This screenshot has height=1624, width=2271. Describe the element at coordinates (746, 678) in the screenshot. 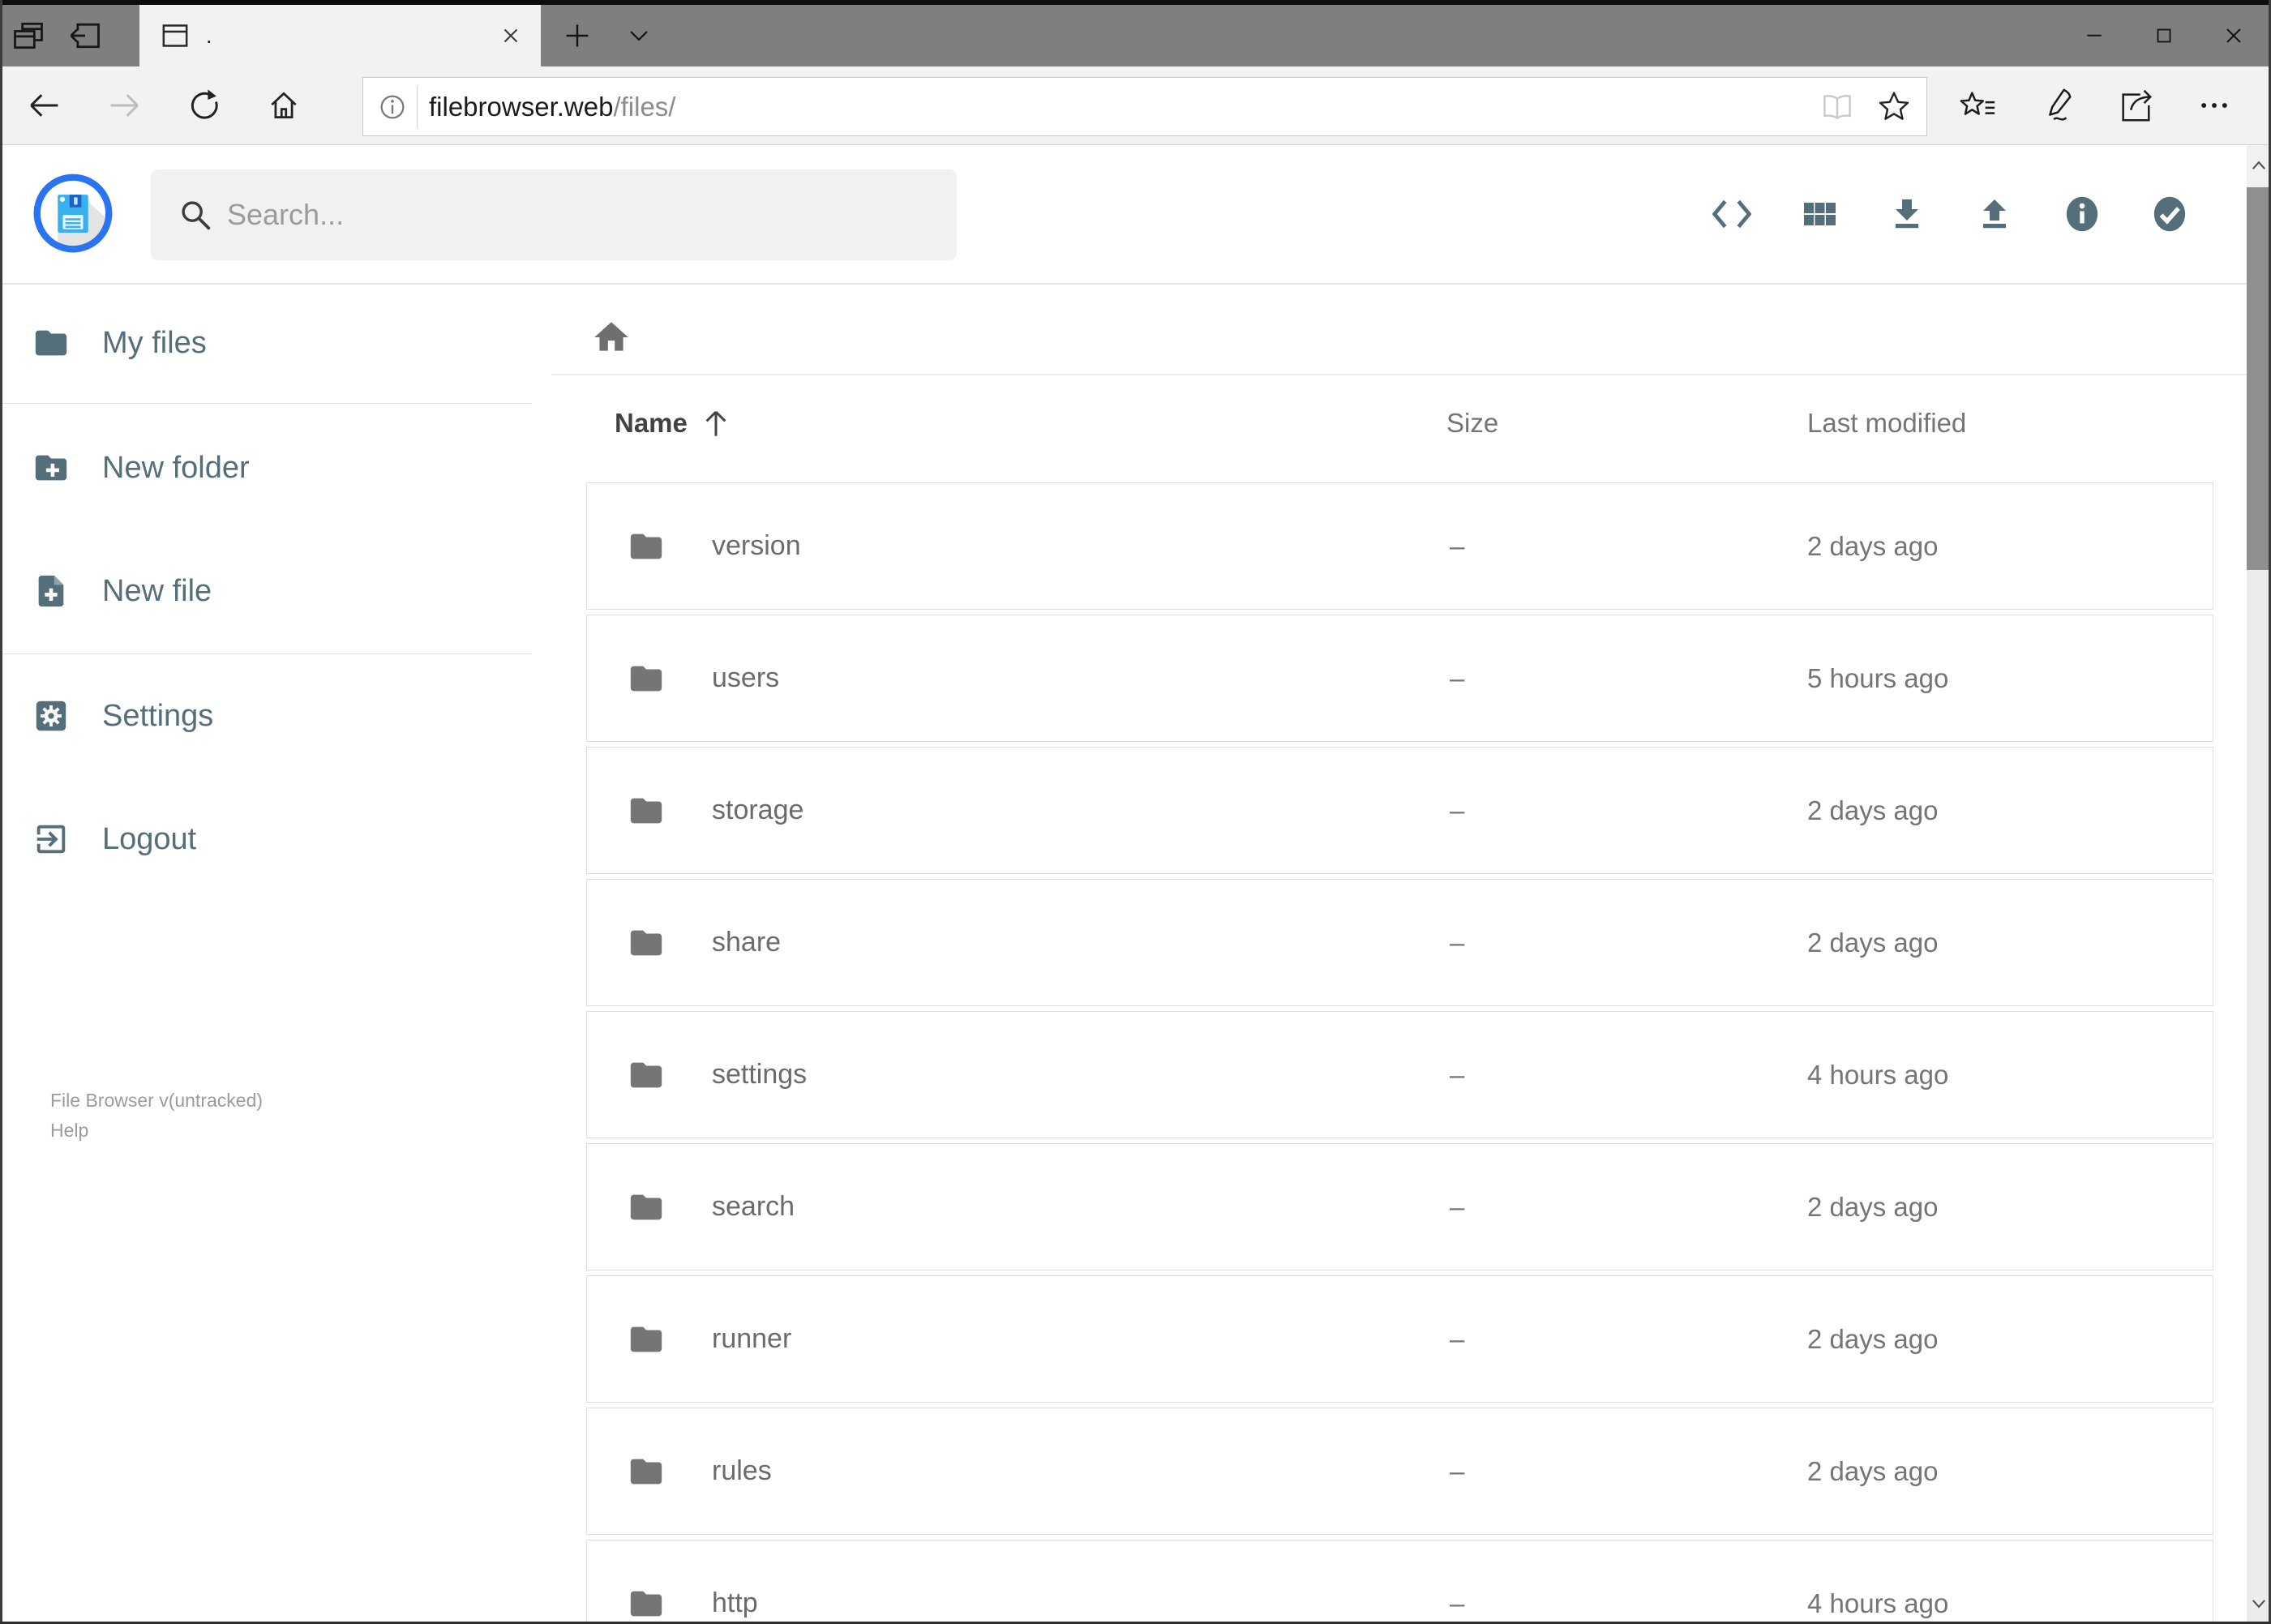

I see `file-name: users` at that location.